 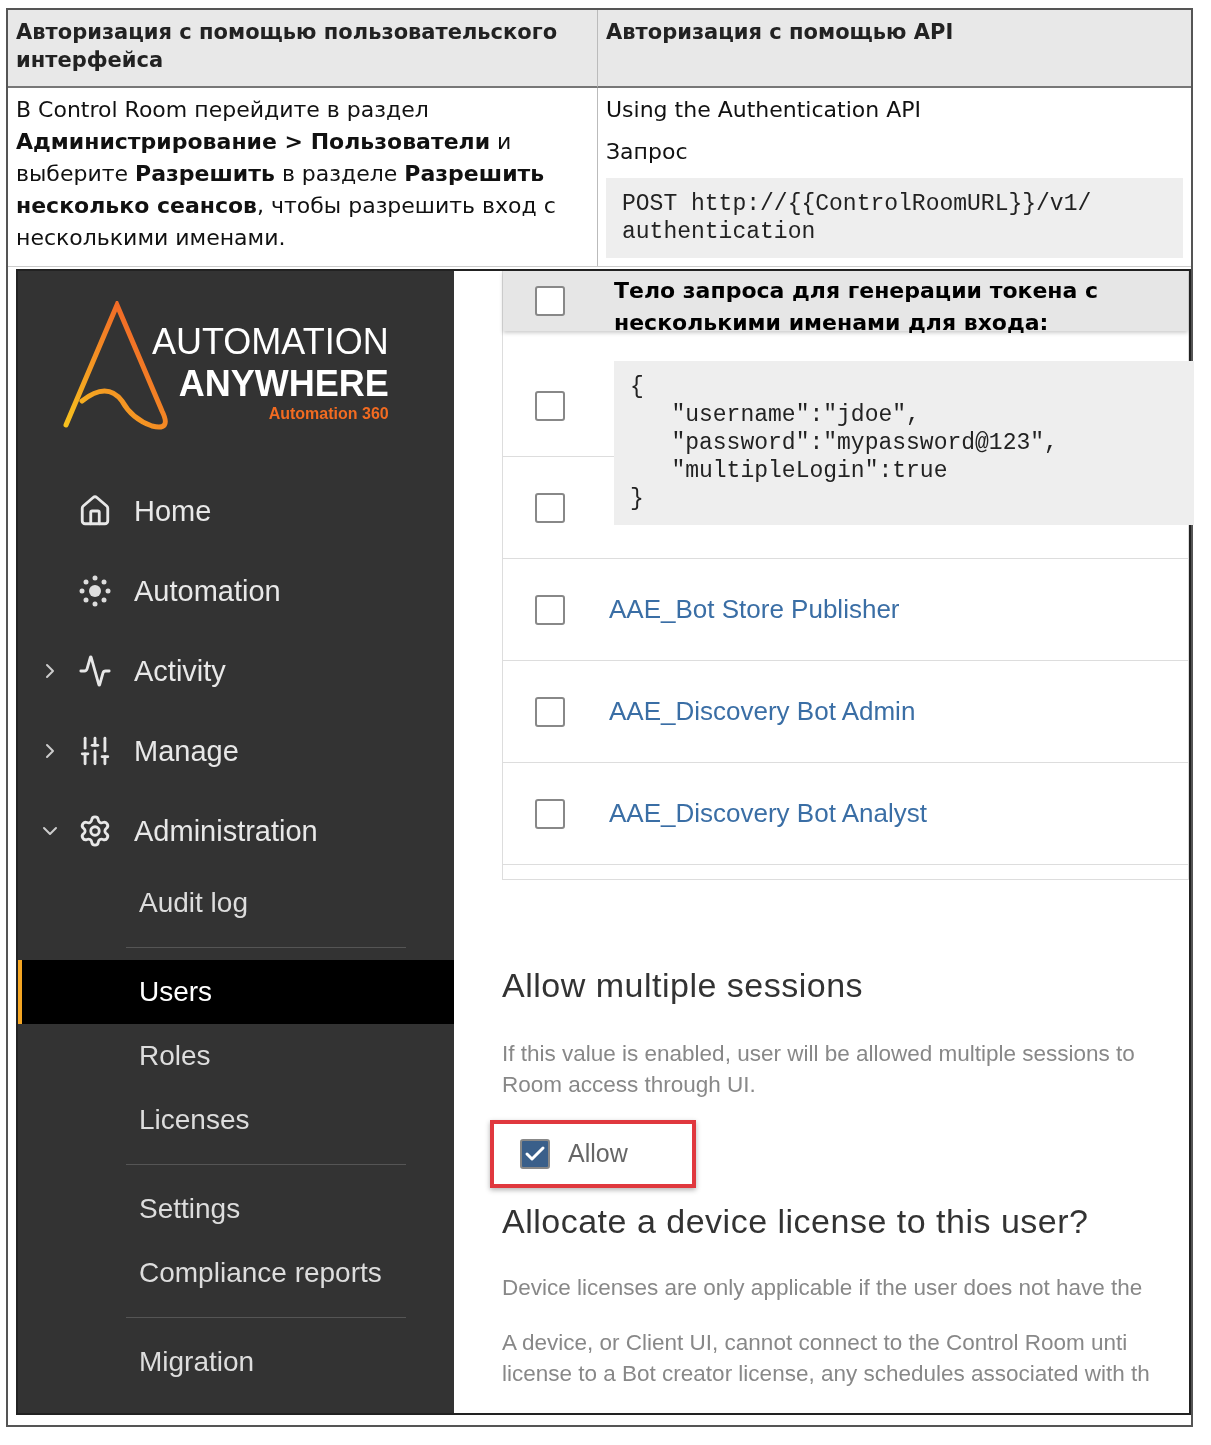 What do you see at coordinates (823, 1288) in the screenshot?
I see `description-text: Device licenses are only applicable if the user does not have the` at bounding box center [823, 1288].